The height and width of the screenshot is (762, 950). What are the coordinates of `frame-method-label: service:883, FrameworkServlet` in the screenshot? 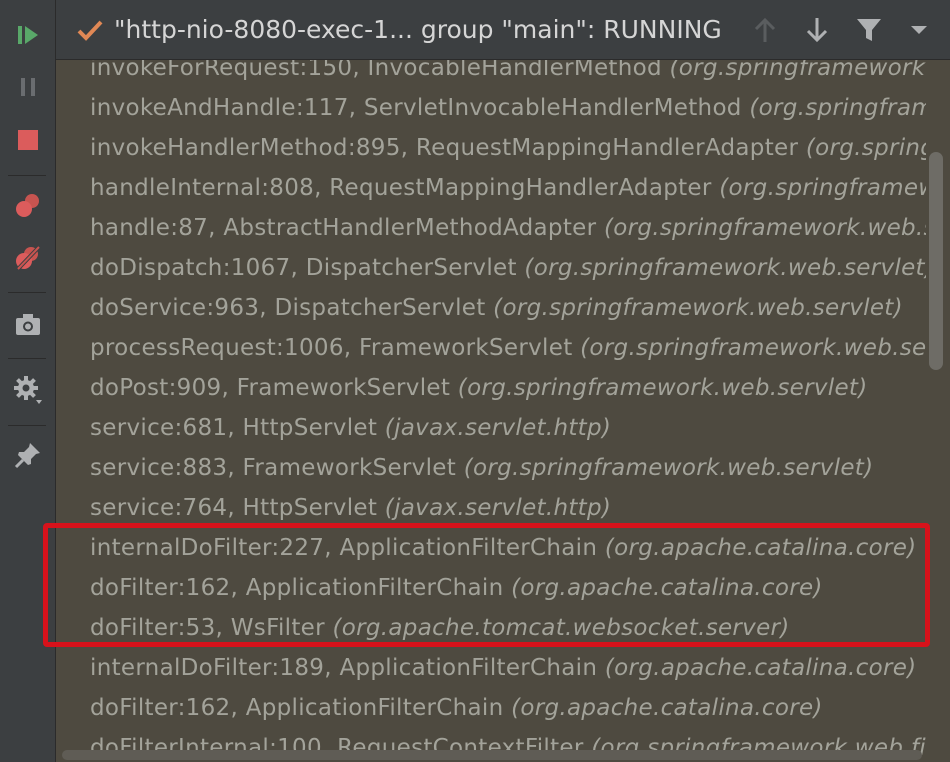 It's located at (273, 468).